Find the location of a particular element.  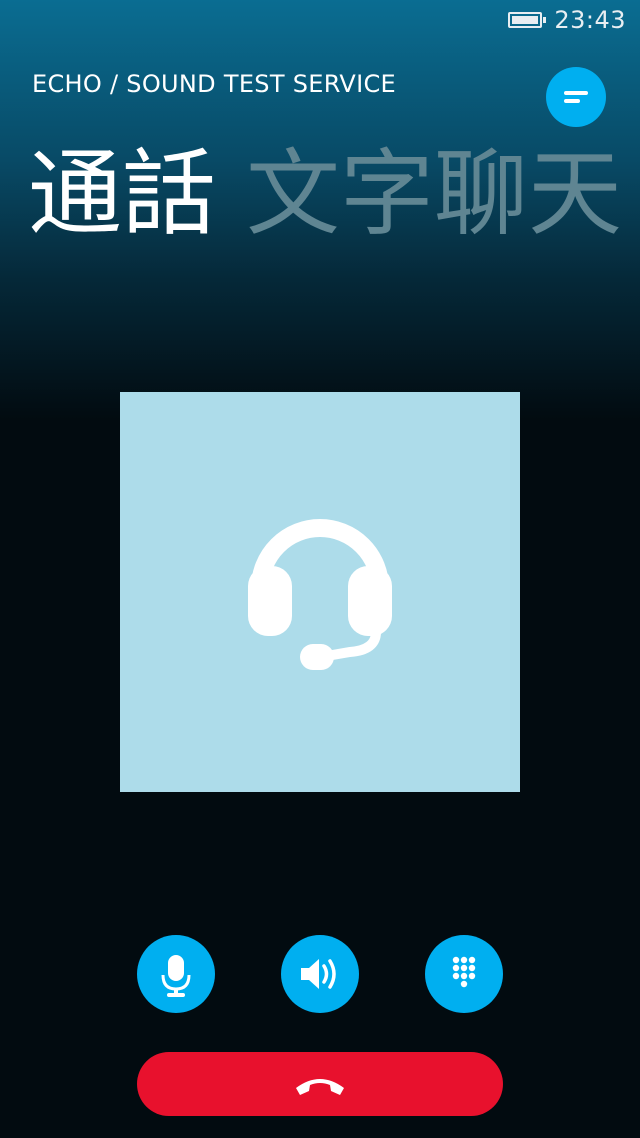

menu-button is located at coordinates (576, 97).